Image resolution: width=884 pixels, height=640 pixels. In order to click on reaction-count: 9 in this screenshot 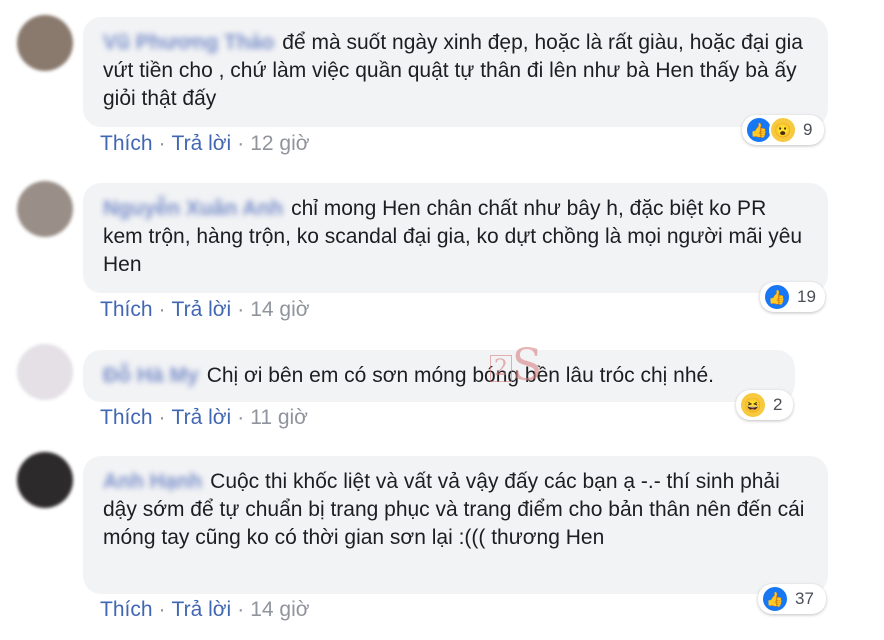, I will do `click(808, 129)`.